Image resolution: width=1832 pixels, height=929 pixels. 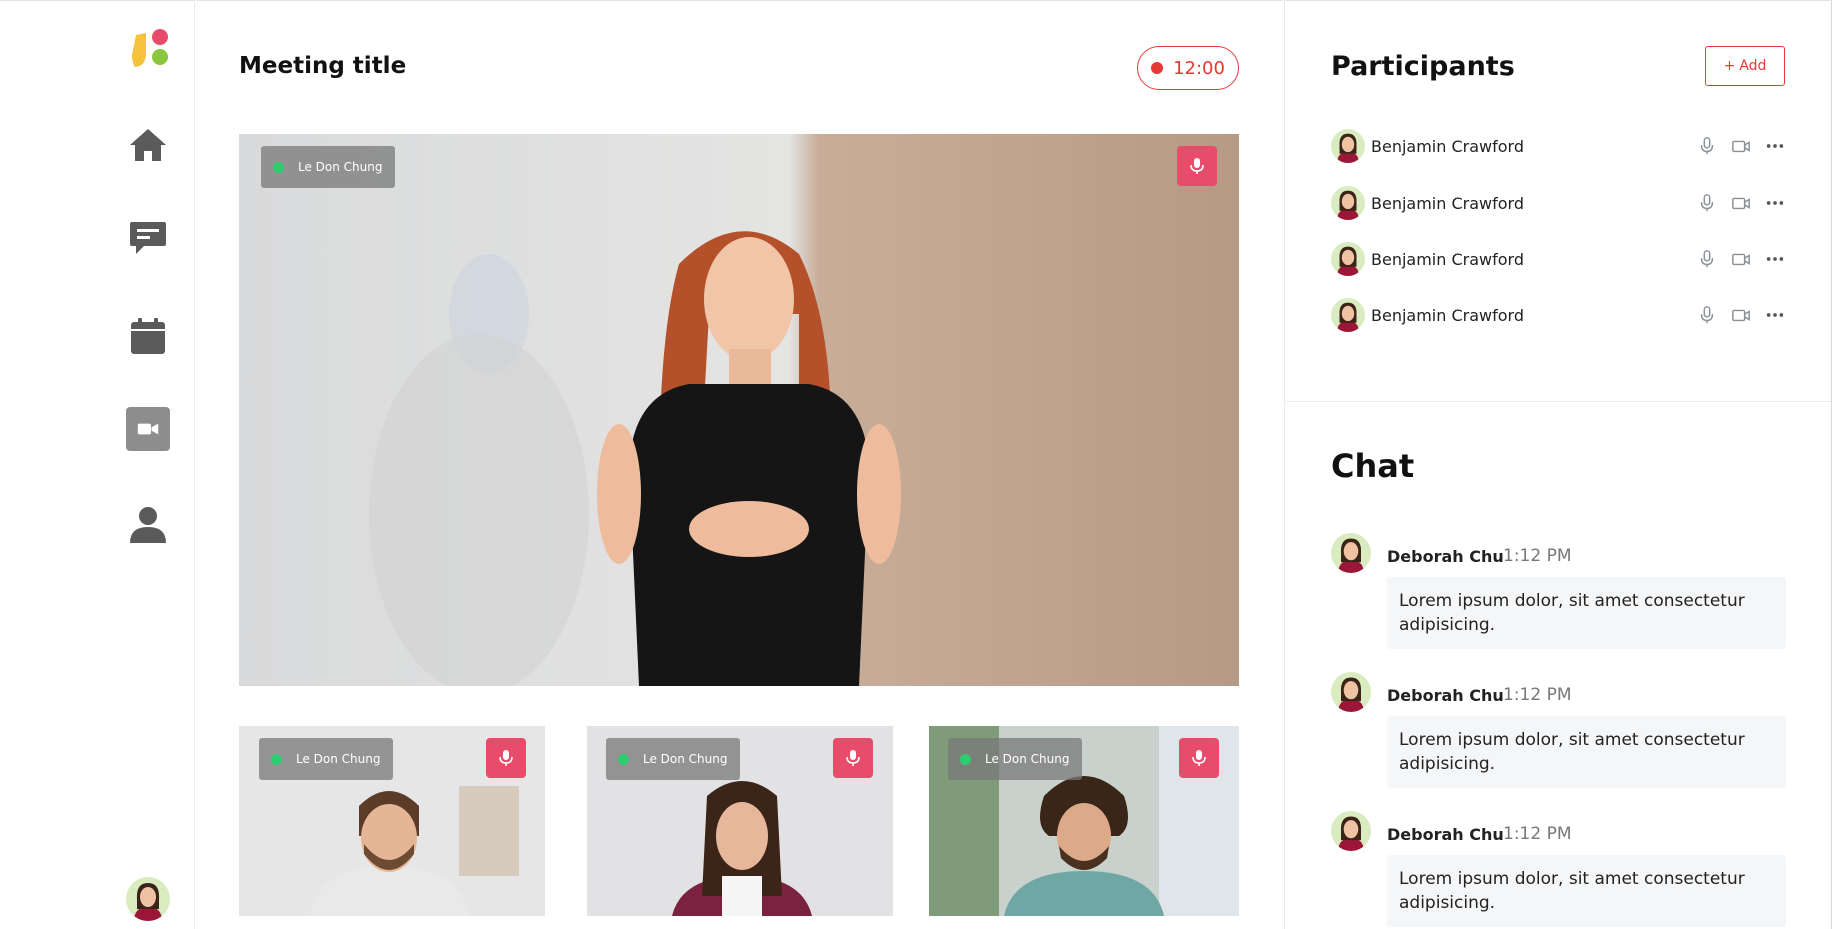 What do you see at coordinates (1199, 68) in the screenshot?
I see `timer-value: 12:00` at bounding box center [1199, 68].